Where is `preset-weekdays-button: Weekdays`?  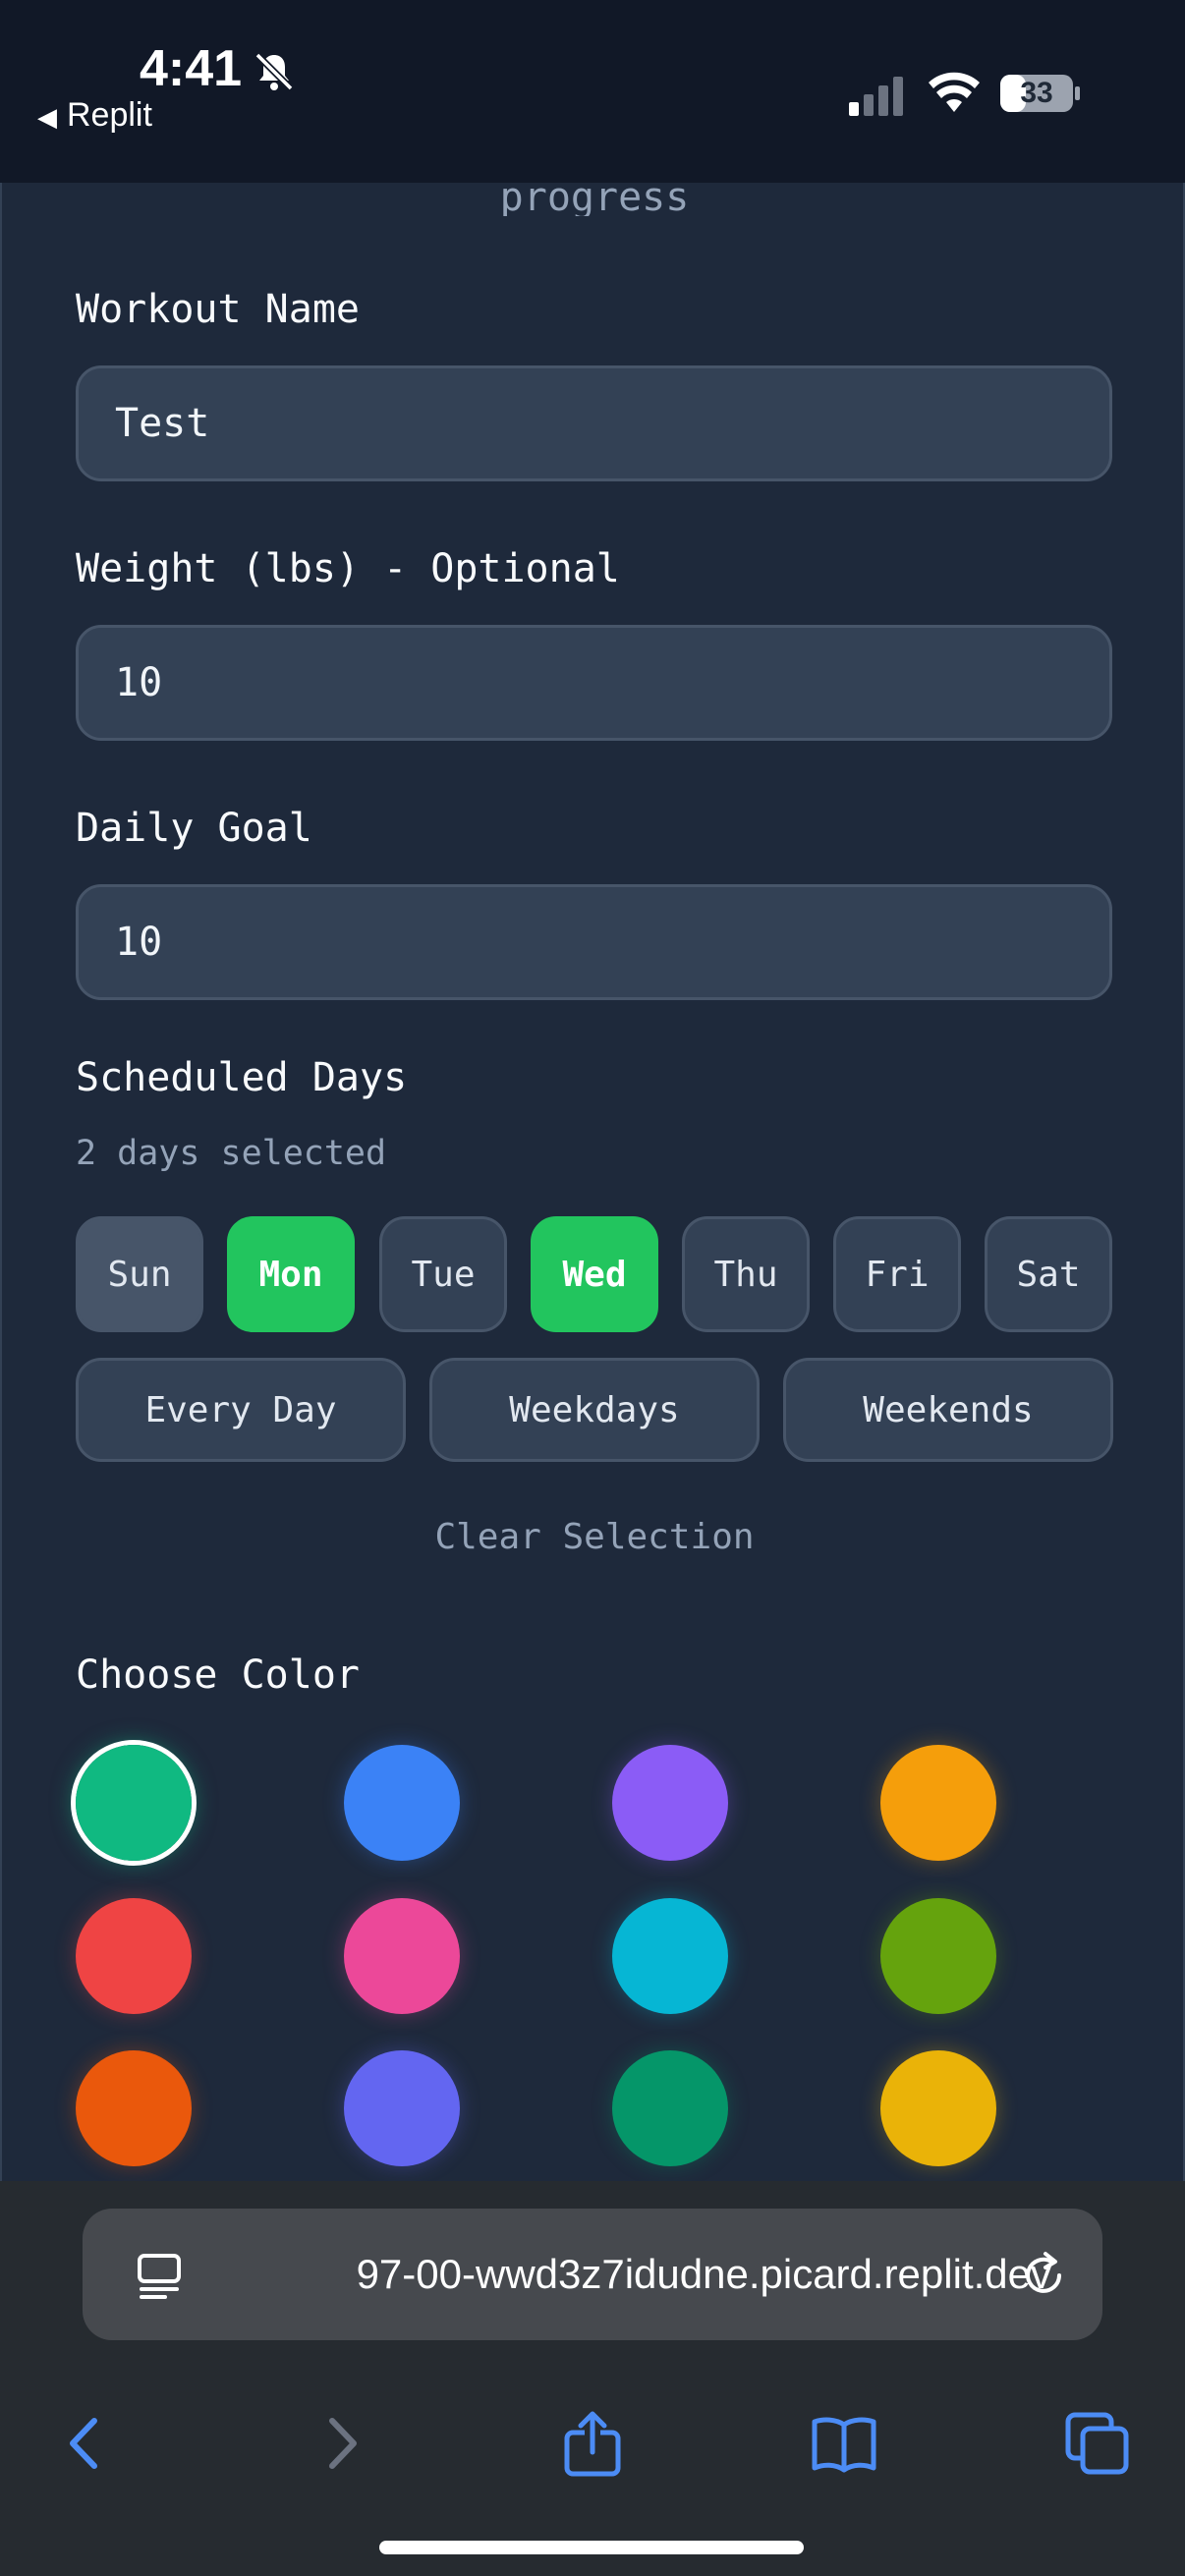
preset-weekdays-button: Weekdays is located at coordinates (594, 1410).